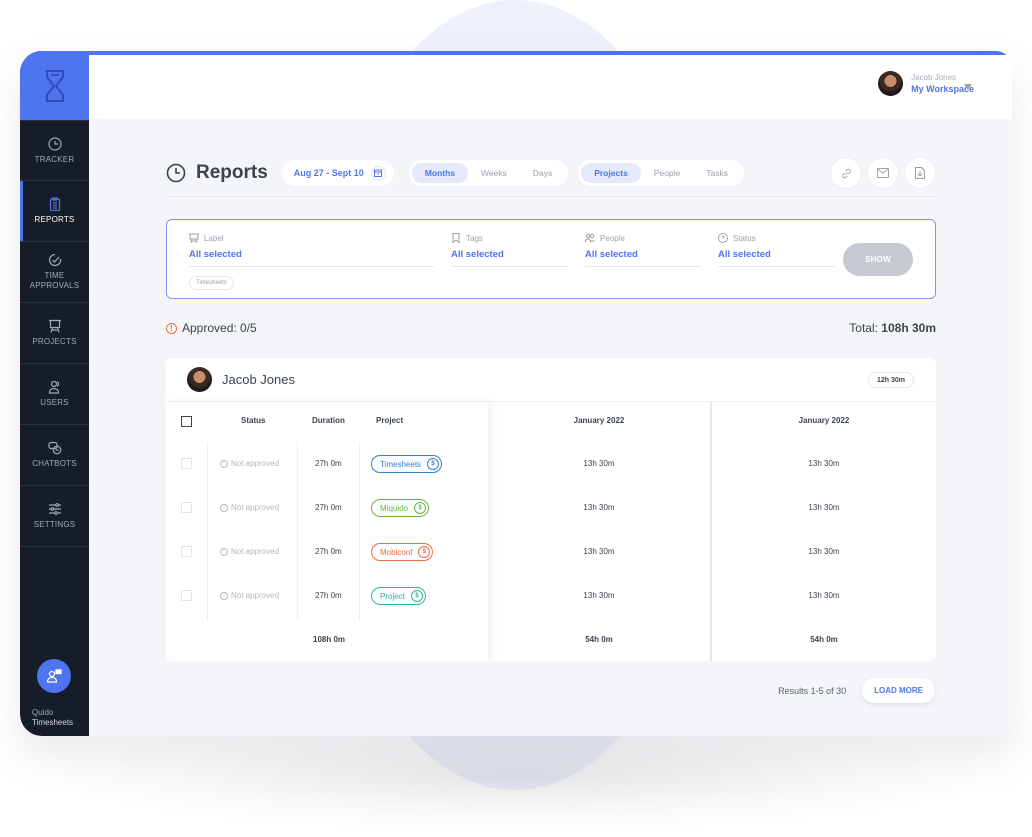 The width and height of the screenshot is (1032, 837). I want to click on question-circle-icon, so click(723, 238).